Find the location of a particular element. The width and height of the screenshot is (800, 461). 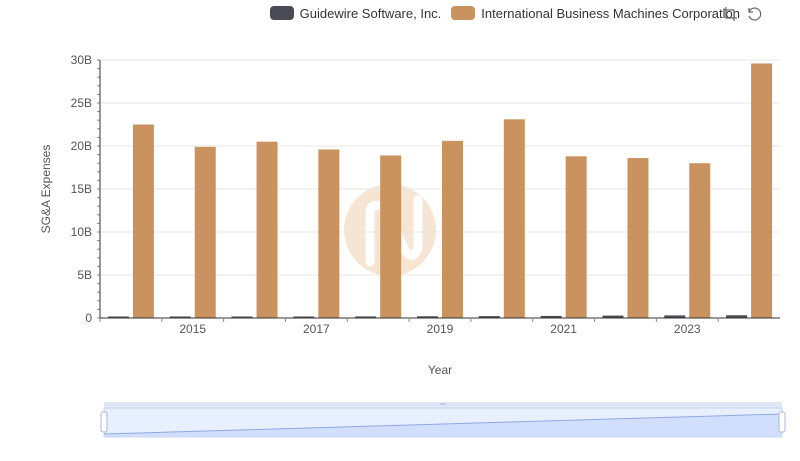

y-tick-label: 15B is located at coordinates (81, 189).